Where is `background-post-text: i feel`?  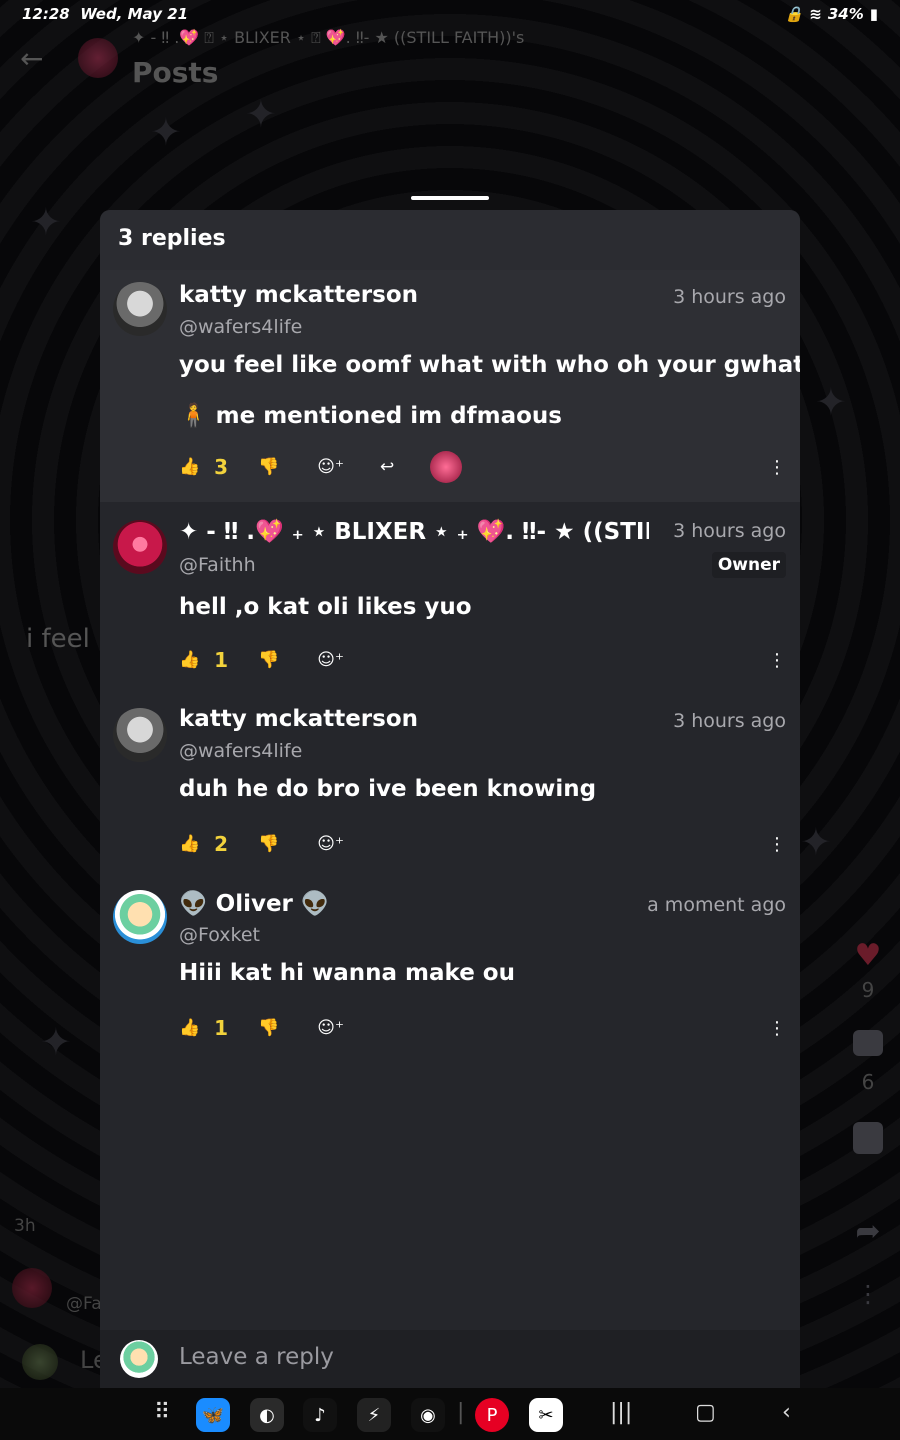 background-post-text: i feel is located at coordinates (58, 639).